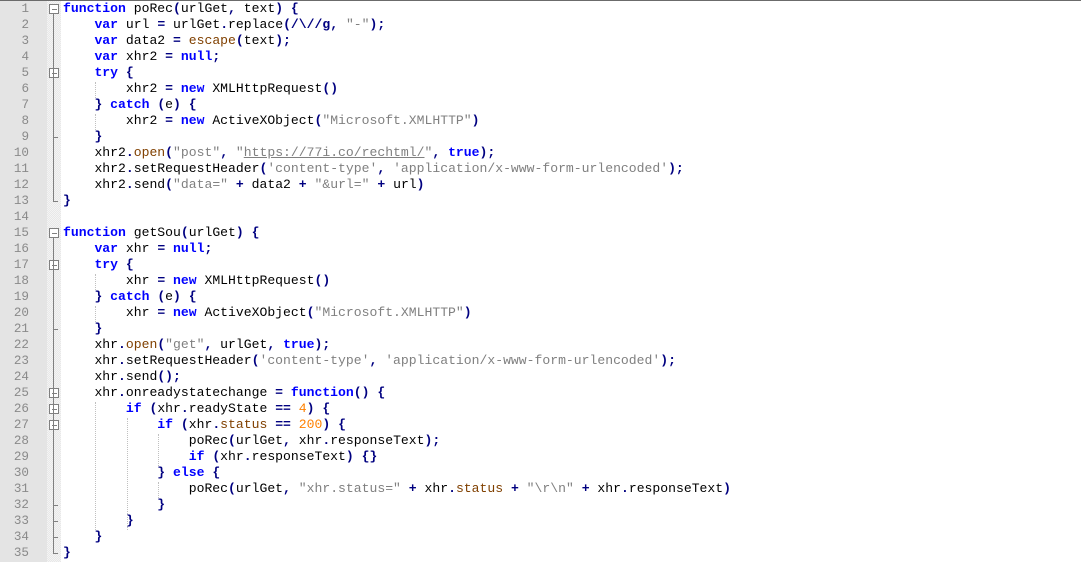 This screenshot has height=562, width=1081. Describe the element at coordinates (232, 408) in the screenshot. I see `identifier-token: readyState` at that location.